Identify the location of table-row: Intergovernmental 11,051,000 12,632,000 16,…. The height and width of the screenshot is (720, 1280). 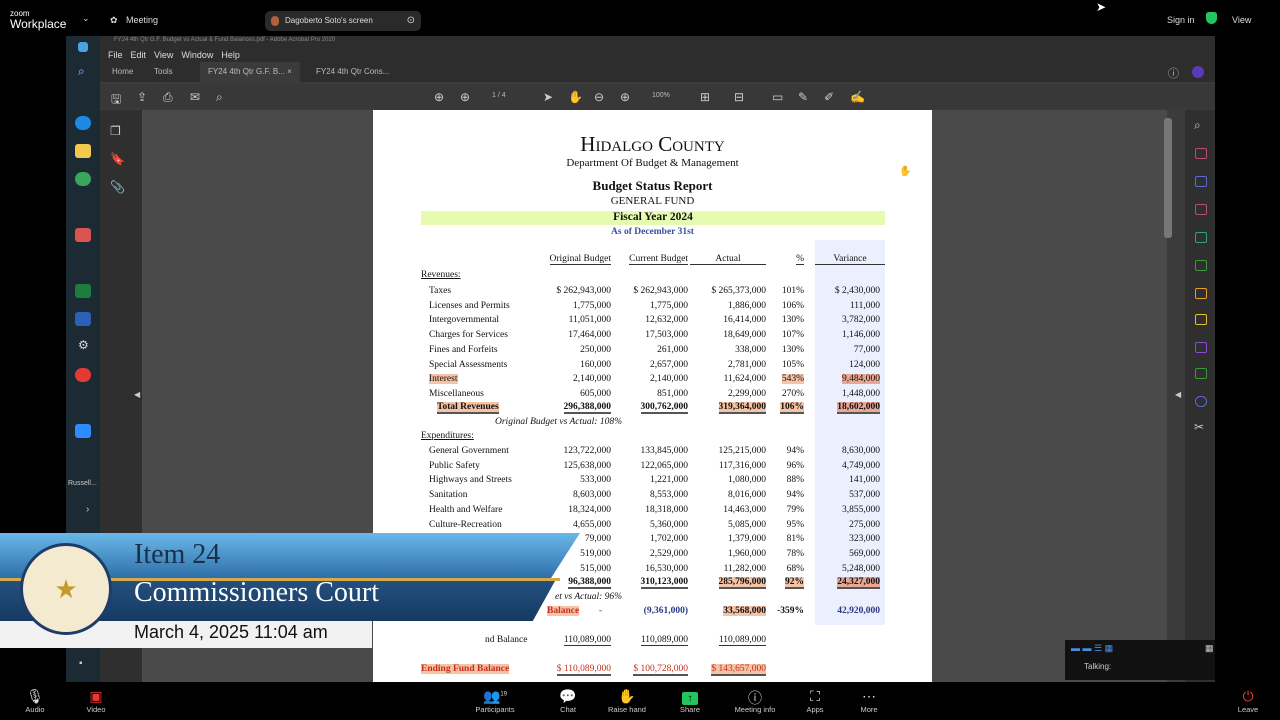
(652, 322).